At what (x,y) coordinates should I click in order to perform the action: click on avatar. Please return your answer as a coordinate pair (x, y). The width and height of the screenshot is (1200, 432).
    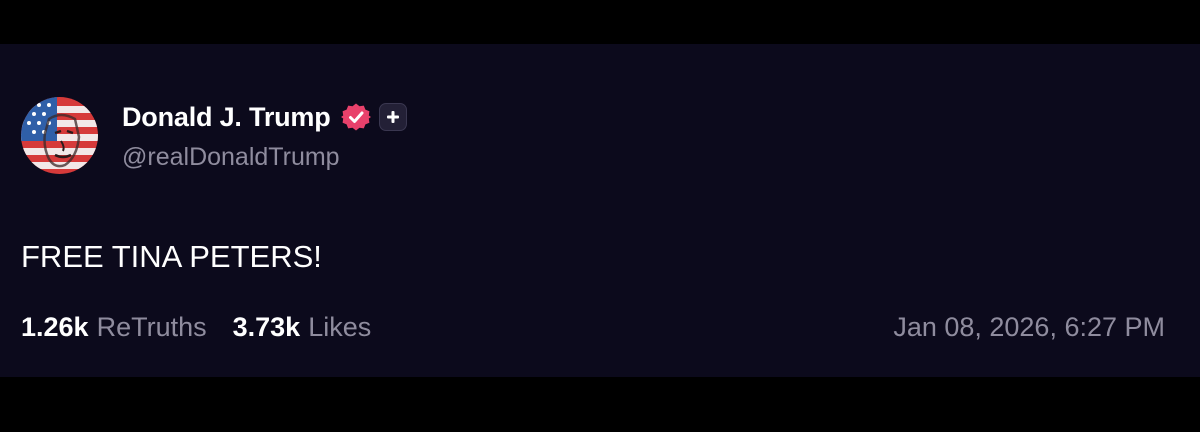
    Looking at the image, I should click on (59, 135).